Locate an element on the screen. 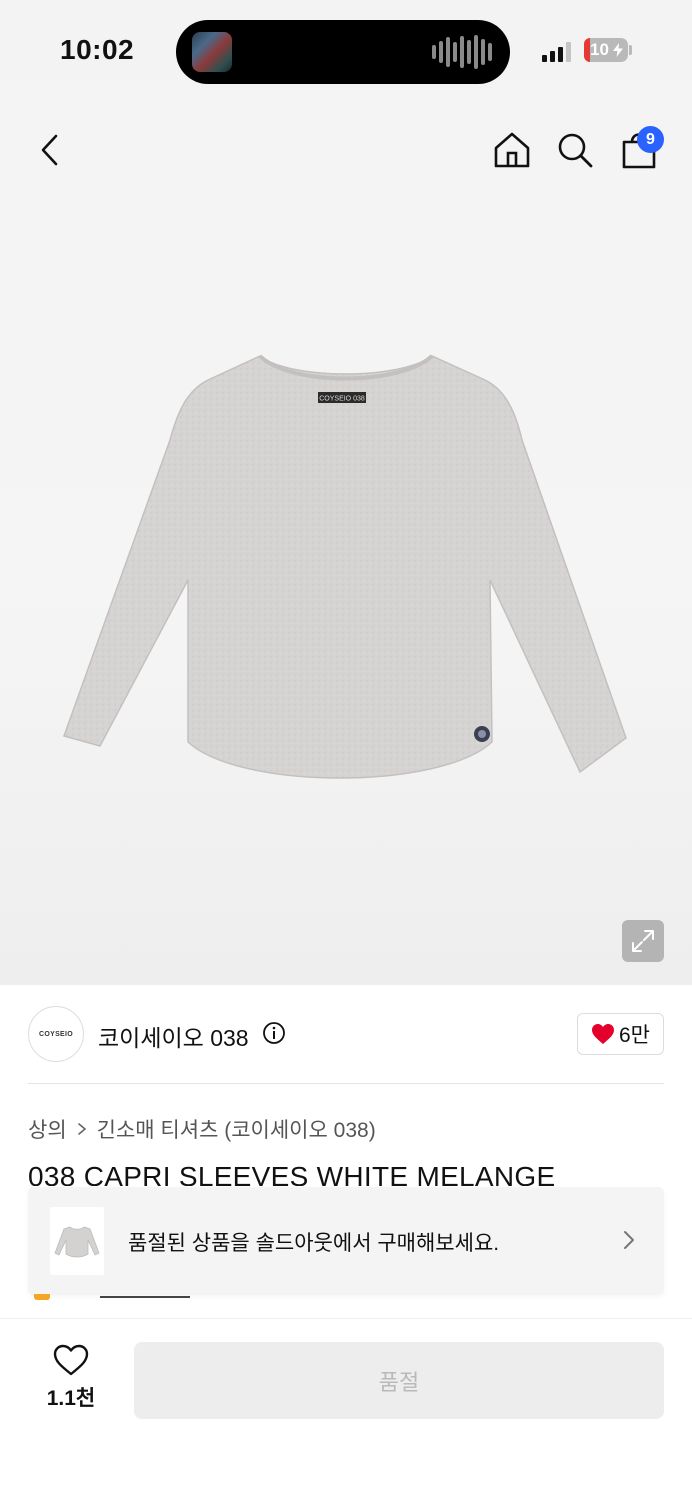 This screenshot has height=1500, width=692. brand-like-button: 6만 is located at coordinates (620, 1034).